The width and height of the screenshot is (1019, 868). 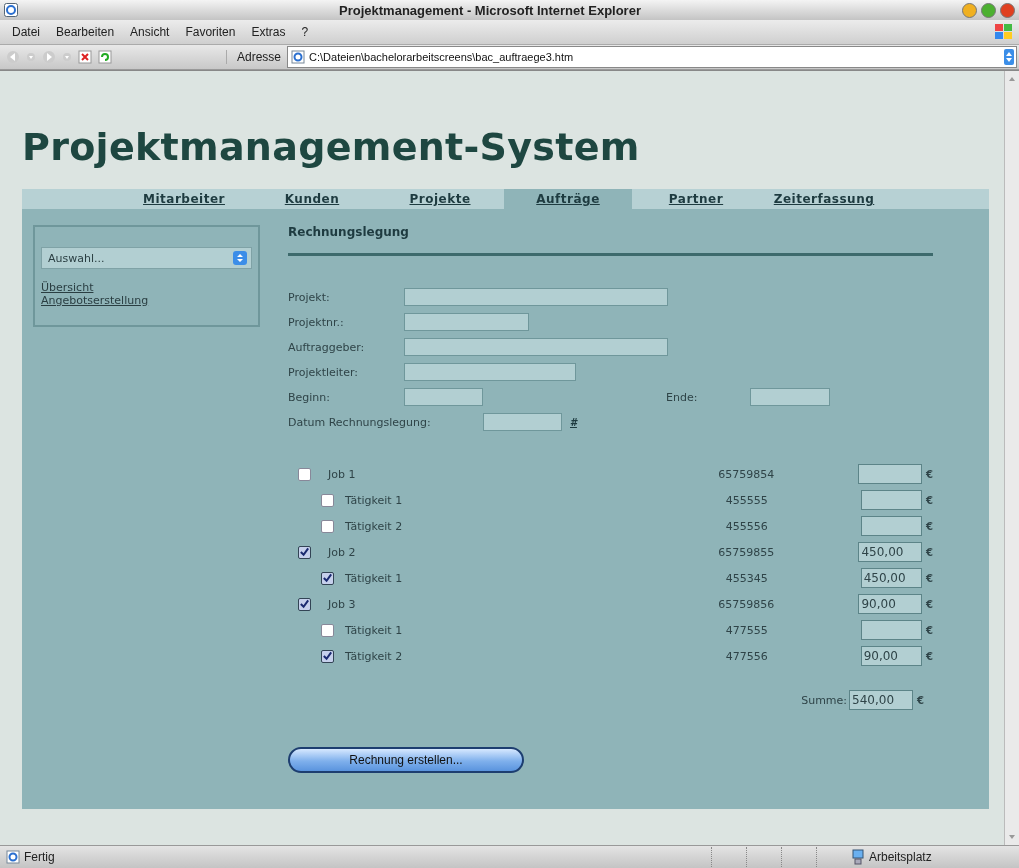 I want to click on nav-tab: Mitarbeiter, so click(x=184, y=199).